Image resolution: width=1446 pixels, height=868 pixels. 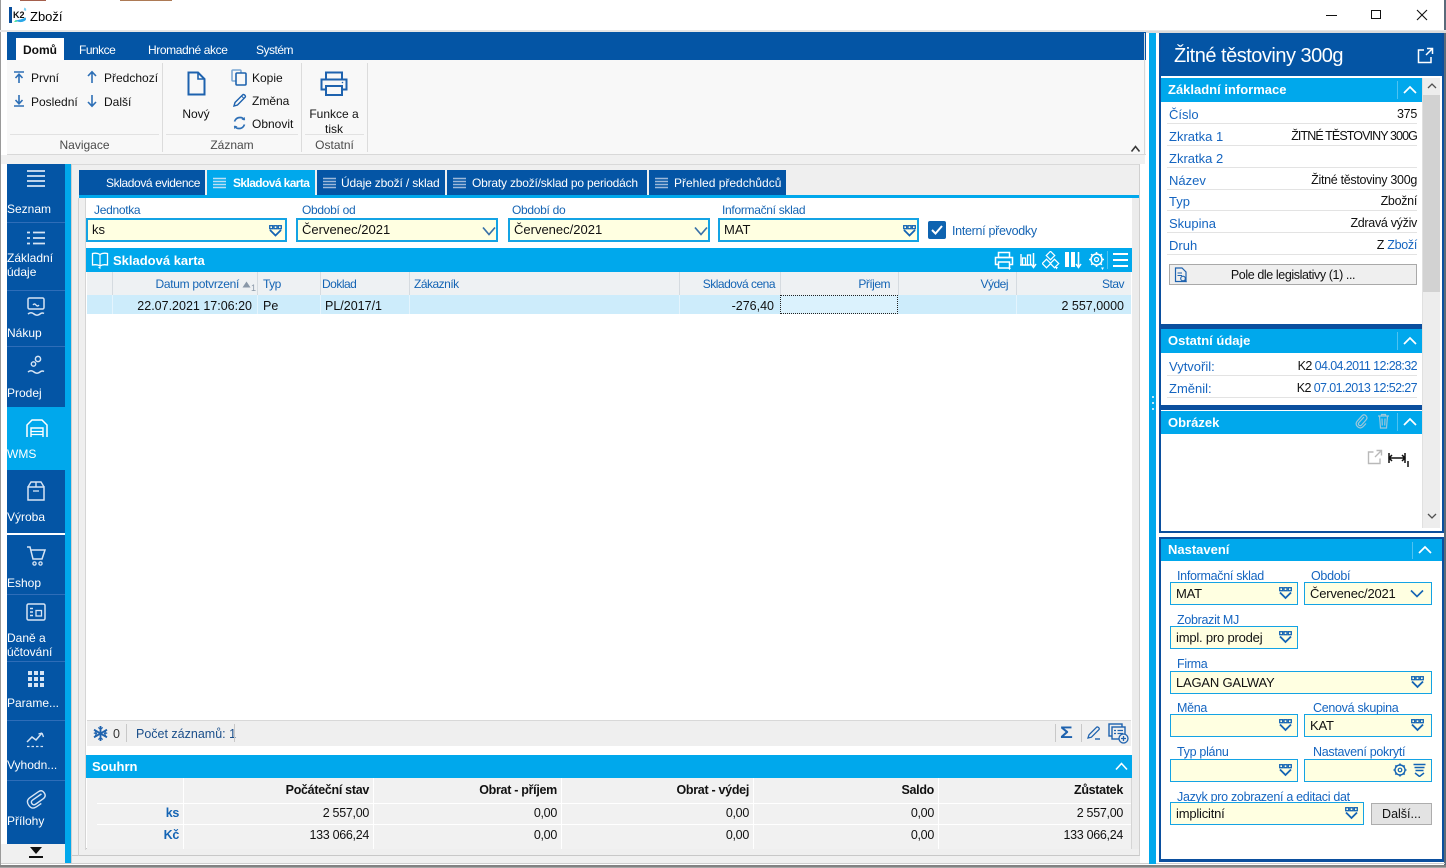 I want to click on svg-text: K2, so click(x=19, y=15).